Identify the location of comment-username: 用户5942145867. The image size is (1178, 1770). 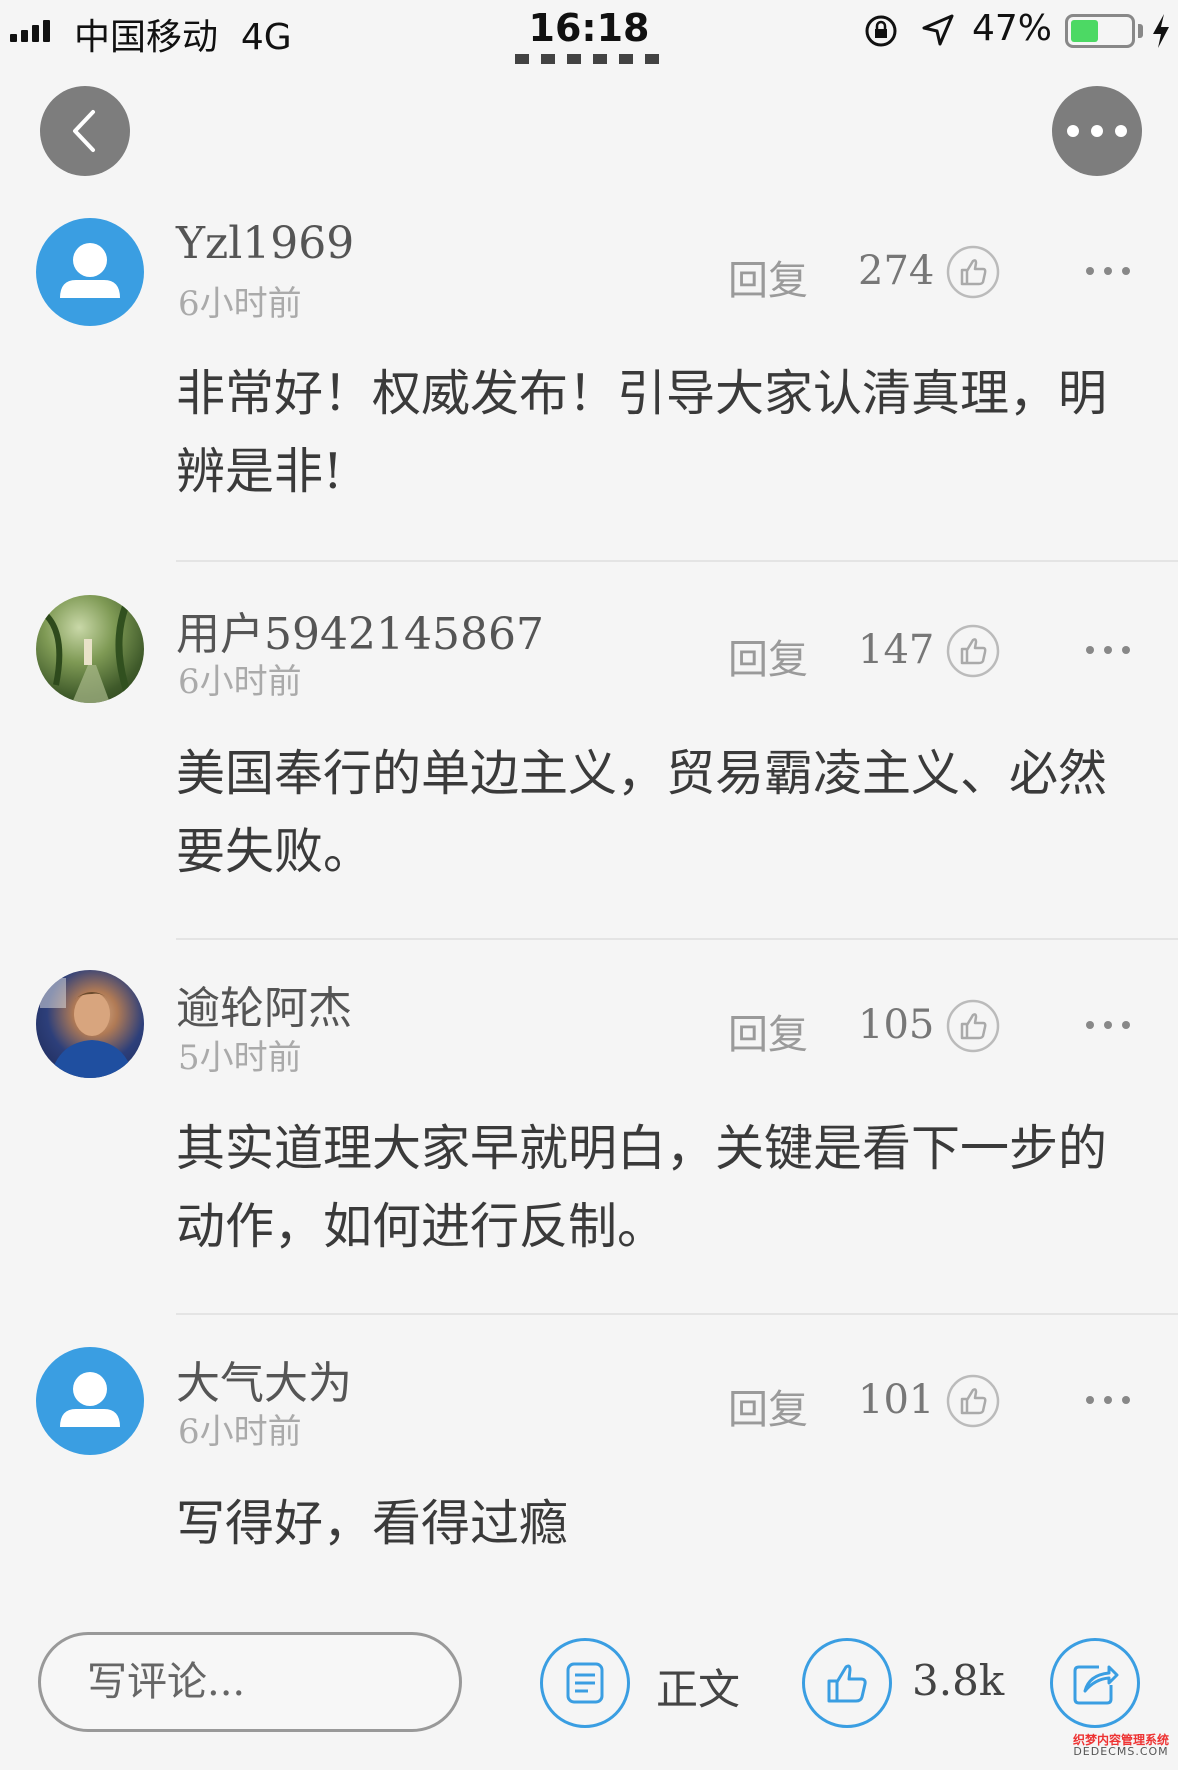
(360, 630).